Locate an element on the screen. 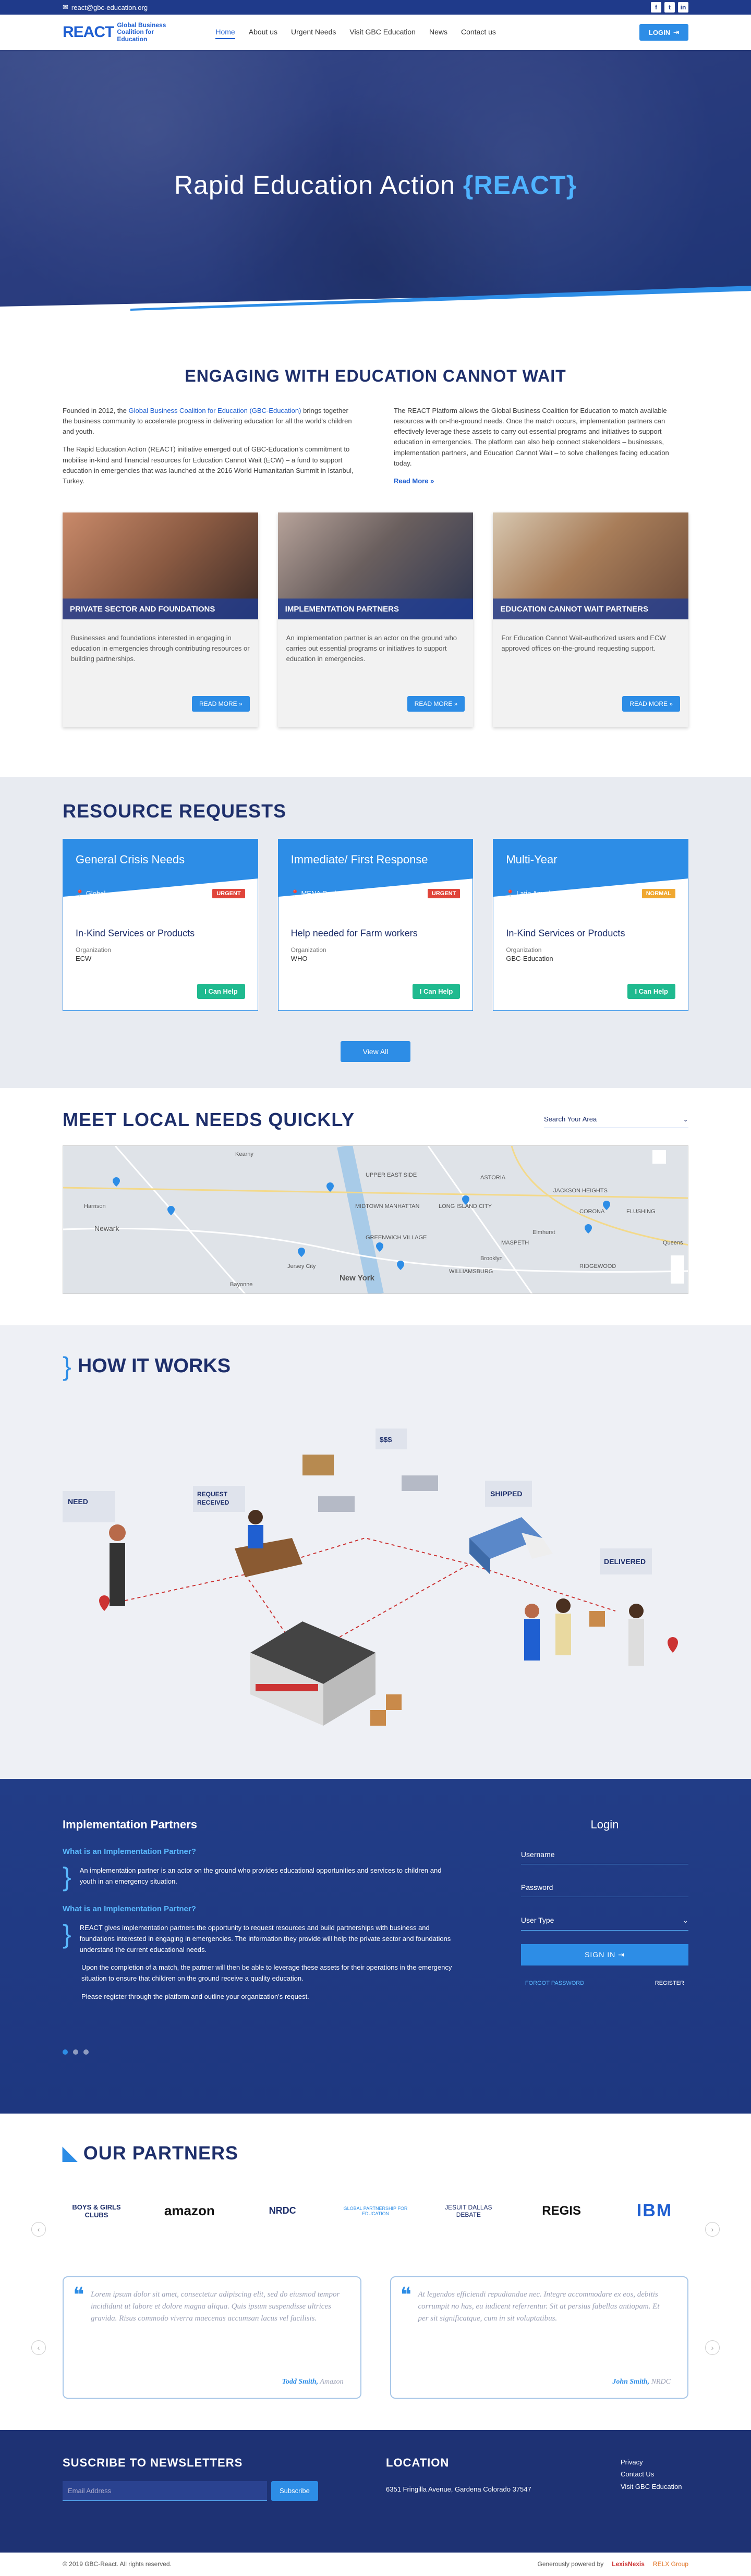  linkedin-icon: in is located at coordinates (683, 7).